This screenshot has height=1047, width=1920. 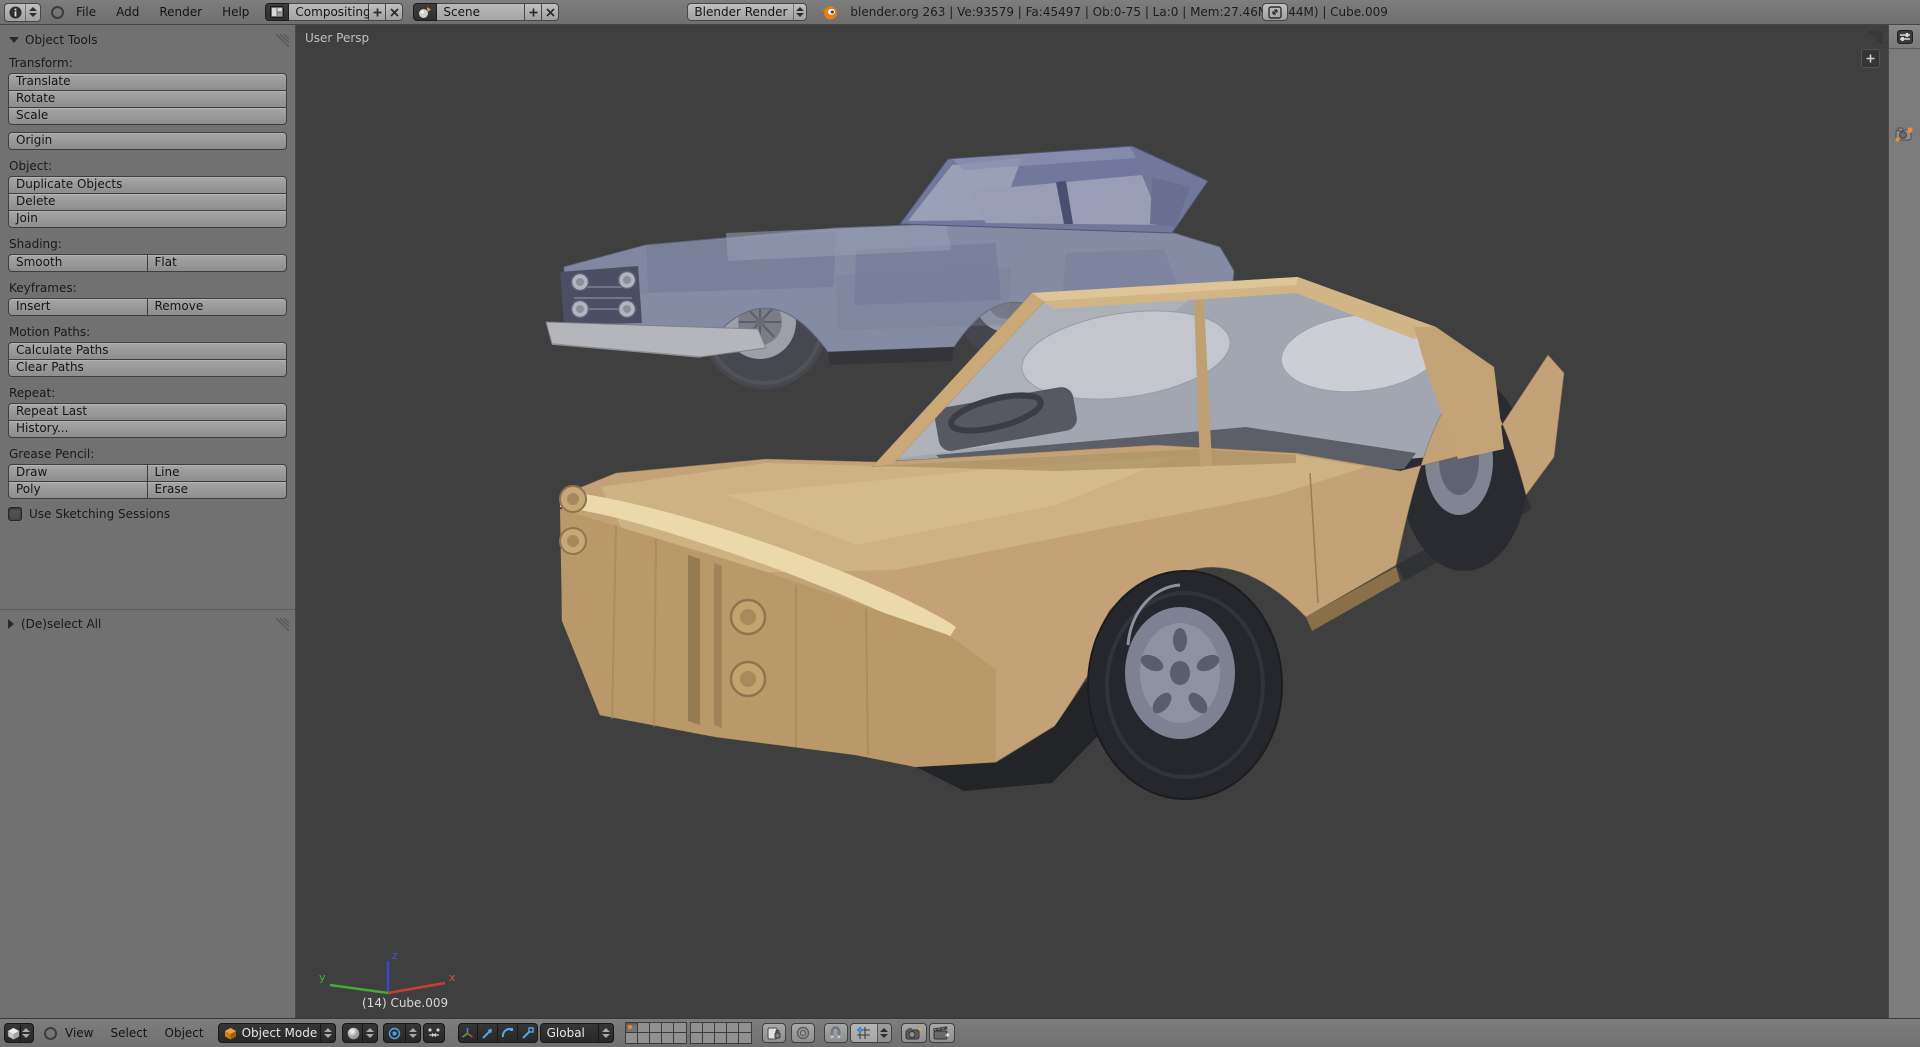 I want to click on menu-select: Select, so click(x=128, y=1033).